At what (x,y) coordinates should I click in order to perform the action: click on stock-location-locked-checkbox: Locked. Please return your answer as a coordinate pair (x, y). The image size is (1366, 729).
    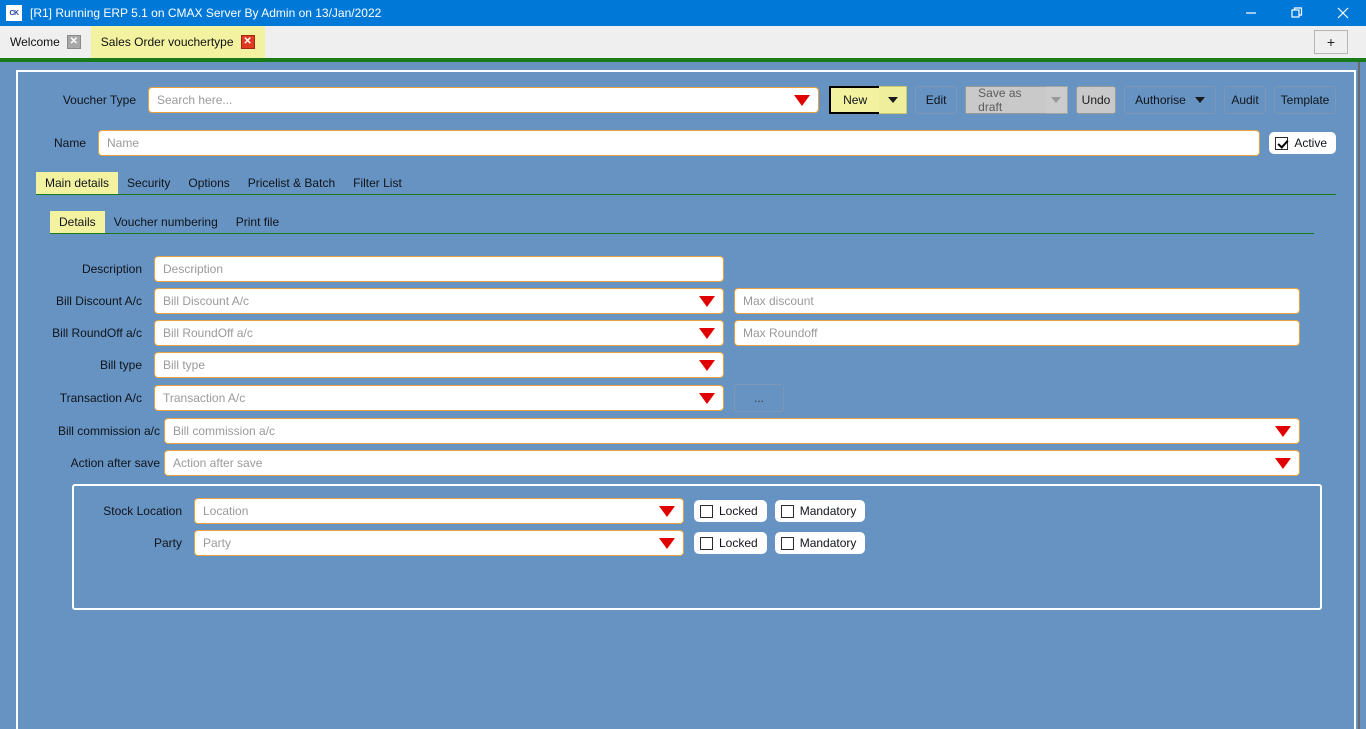
    Looking at the image, I should click on (730, 511).